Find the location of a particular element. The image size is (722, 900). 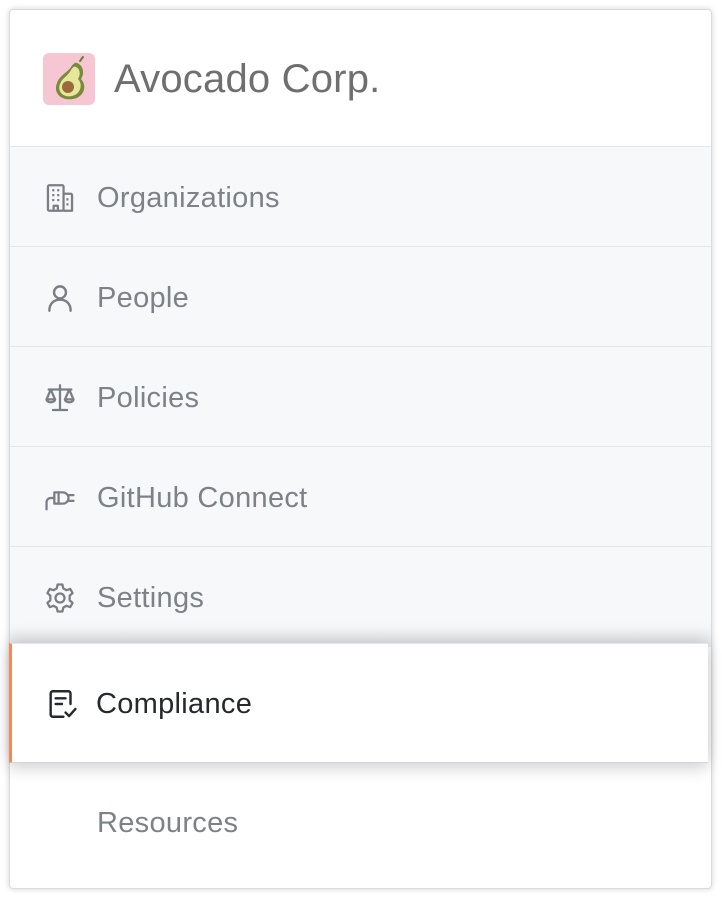

sidebar-item-organizations: Organizations is located at coordinates (360, 197).